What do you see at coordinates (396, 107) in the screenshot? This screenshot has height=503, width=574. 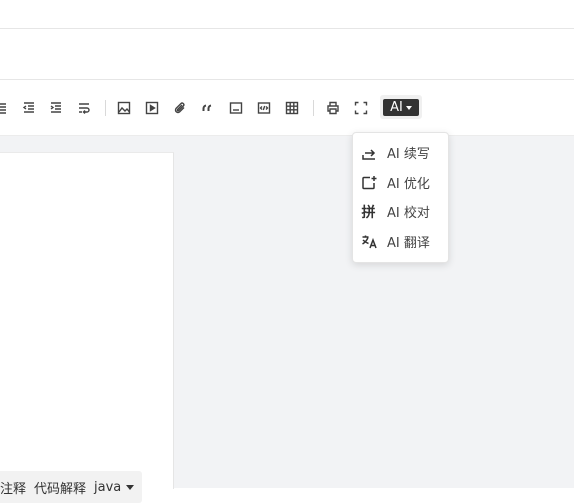 I see `ai-button-label: AI` at bounding box center [396, 107].